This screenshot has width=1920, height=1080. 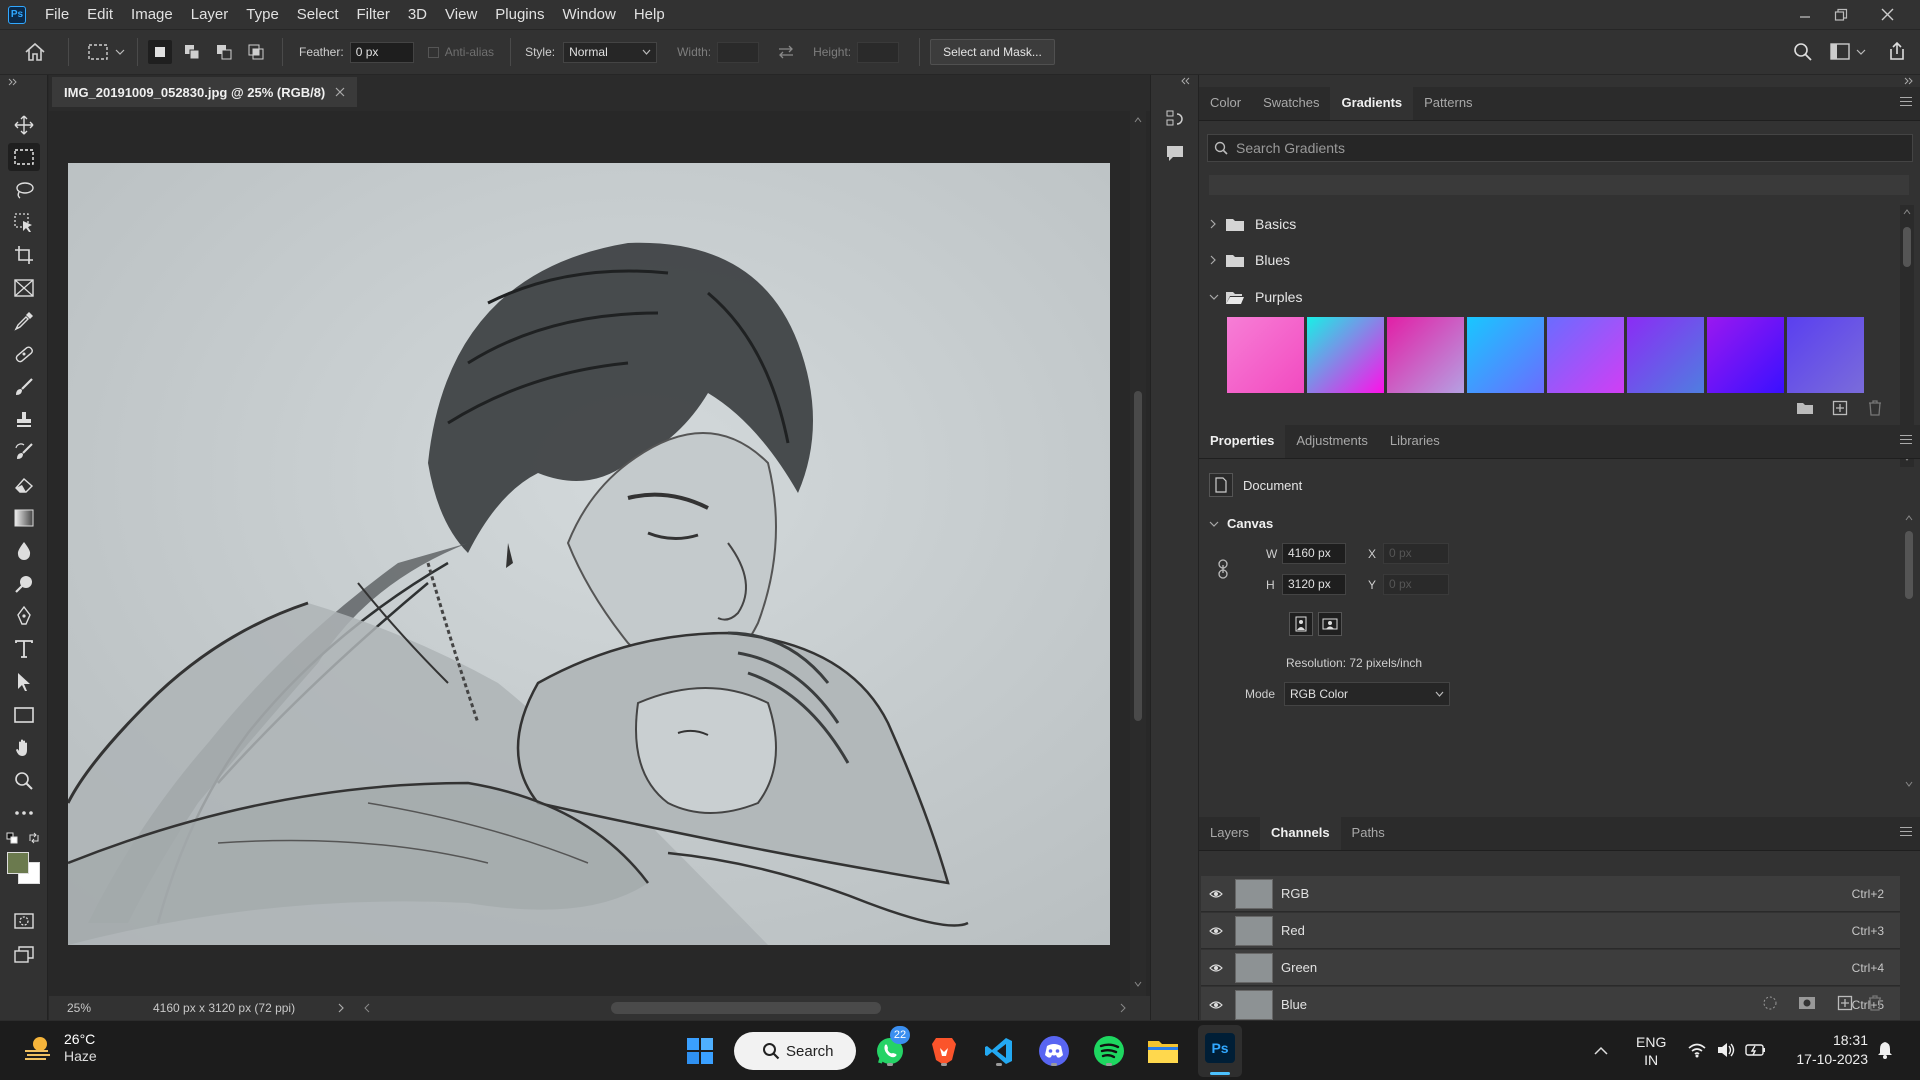 I want to click on menu-layer: Layer, so click(x=210, y=14).